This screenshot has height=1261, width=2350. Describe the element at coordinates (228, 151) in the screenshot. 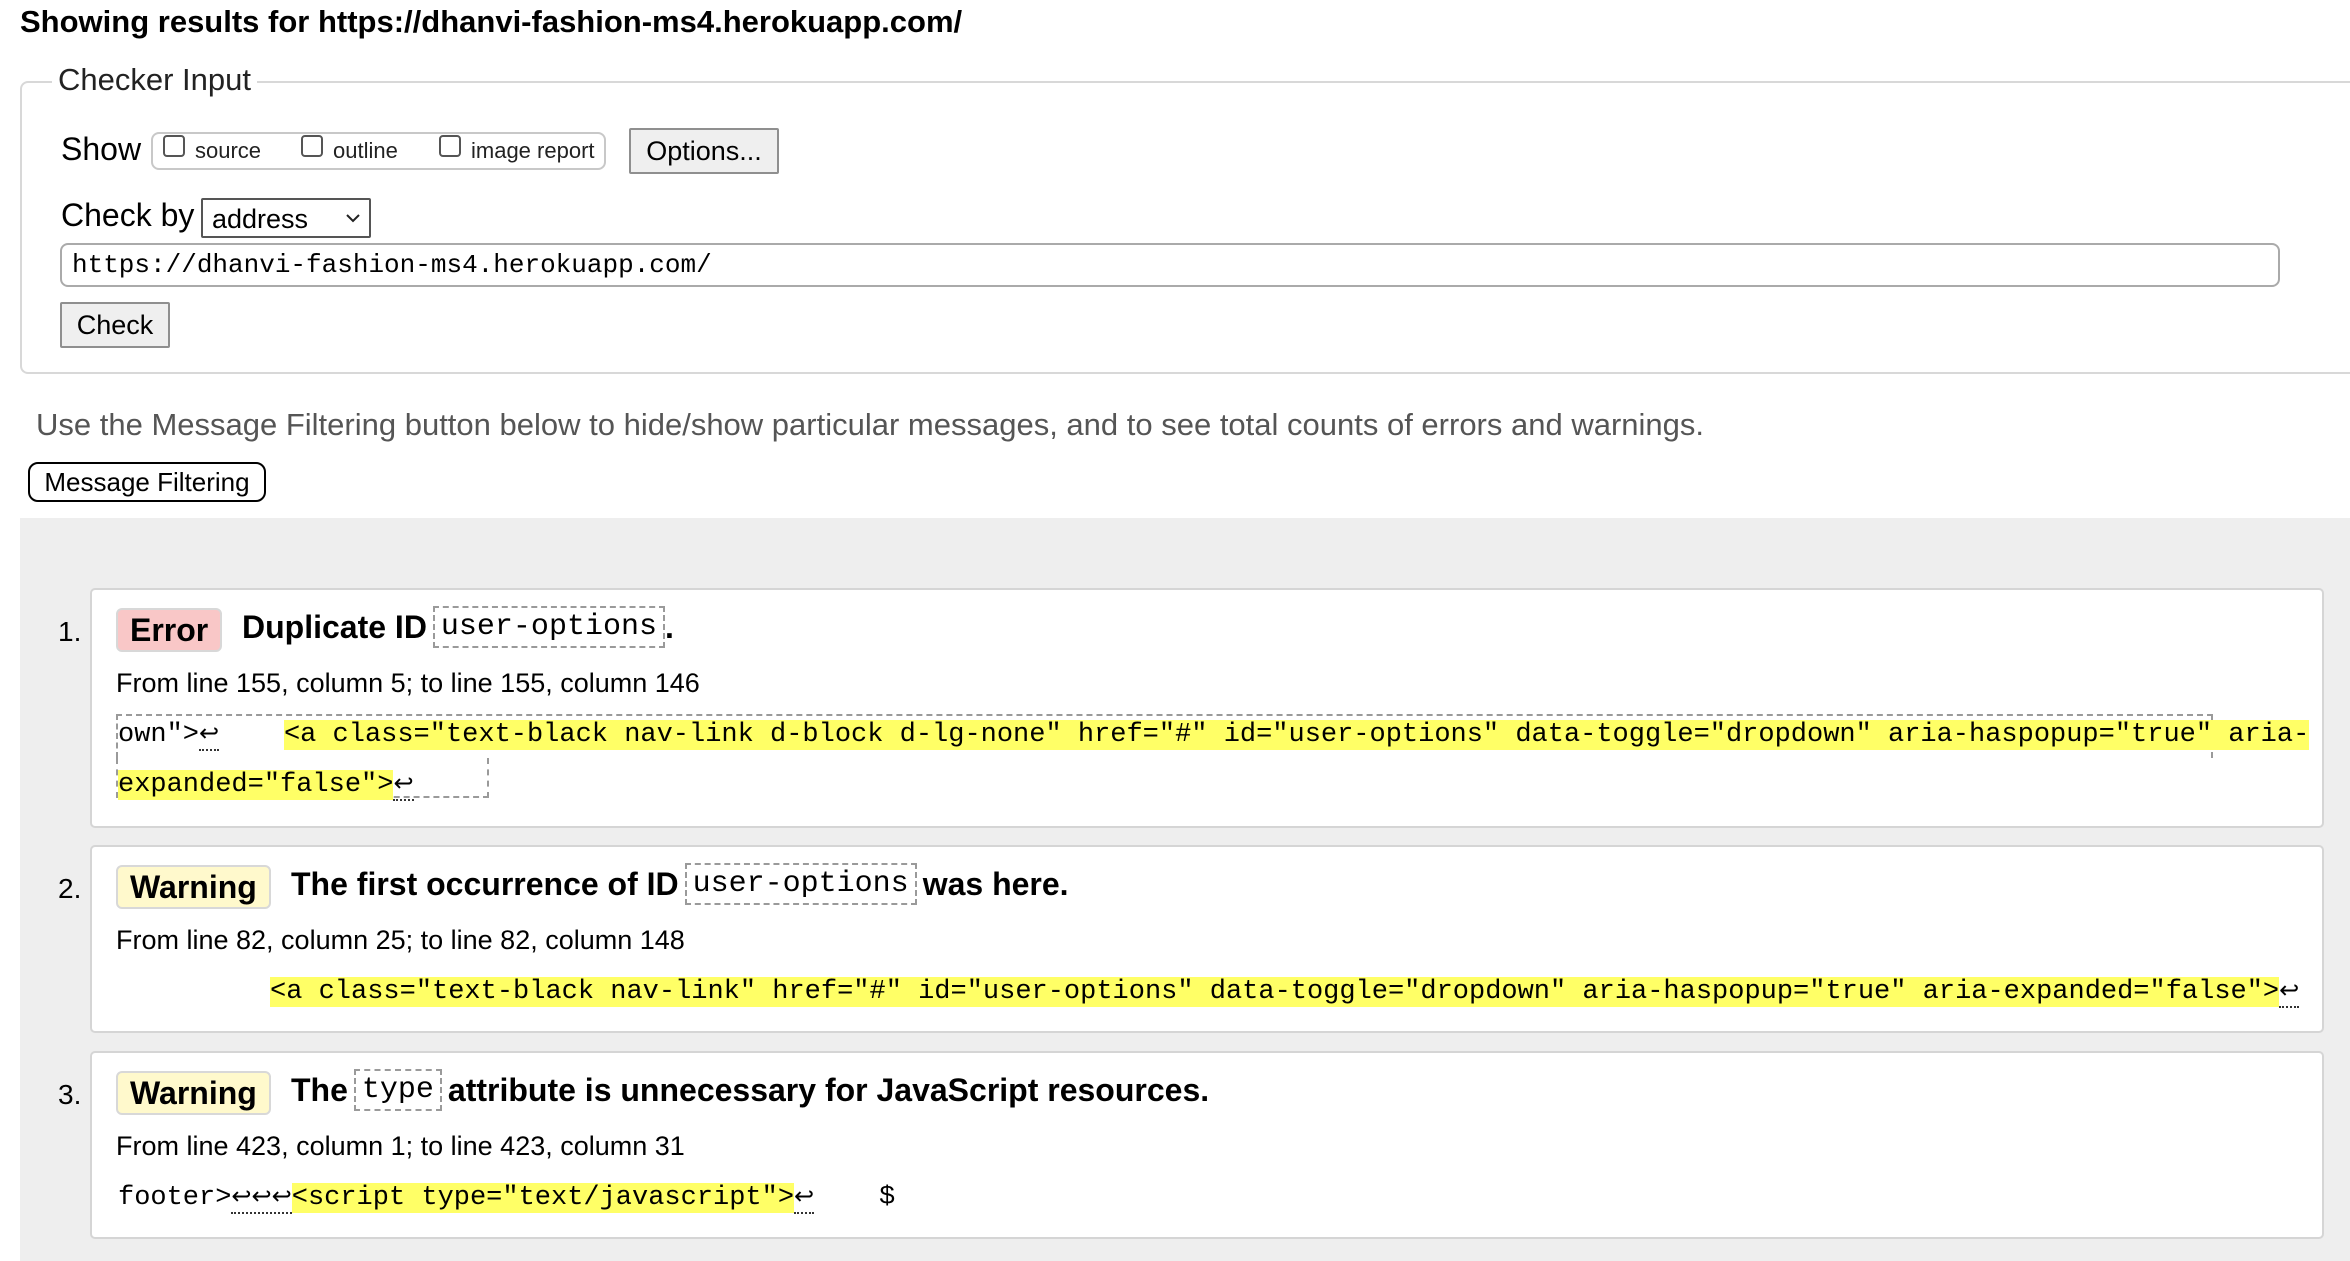

I see `source-checkbox-label: source` at that location.